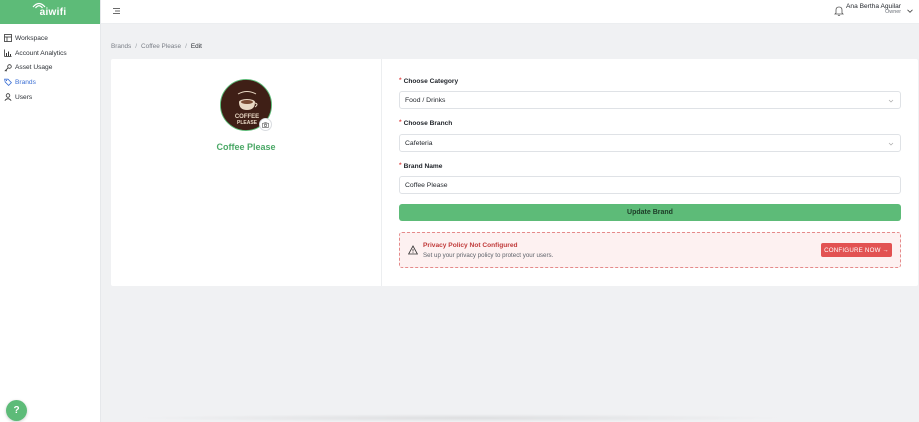  What do you see at coordinates (265, 124) in the screenshot?
I see `camera-icon` at bounding box center [265, 124].